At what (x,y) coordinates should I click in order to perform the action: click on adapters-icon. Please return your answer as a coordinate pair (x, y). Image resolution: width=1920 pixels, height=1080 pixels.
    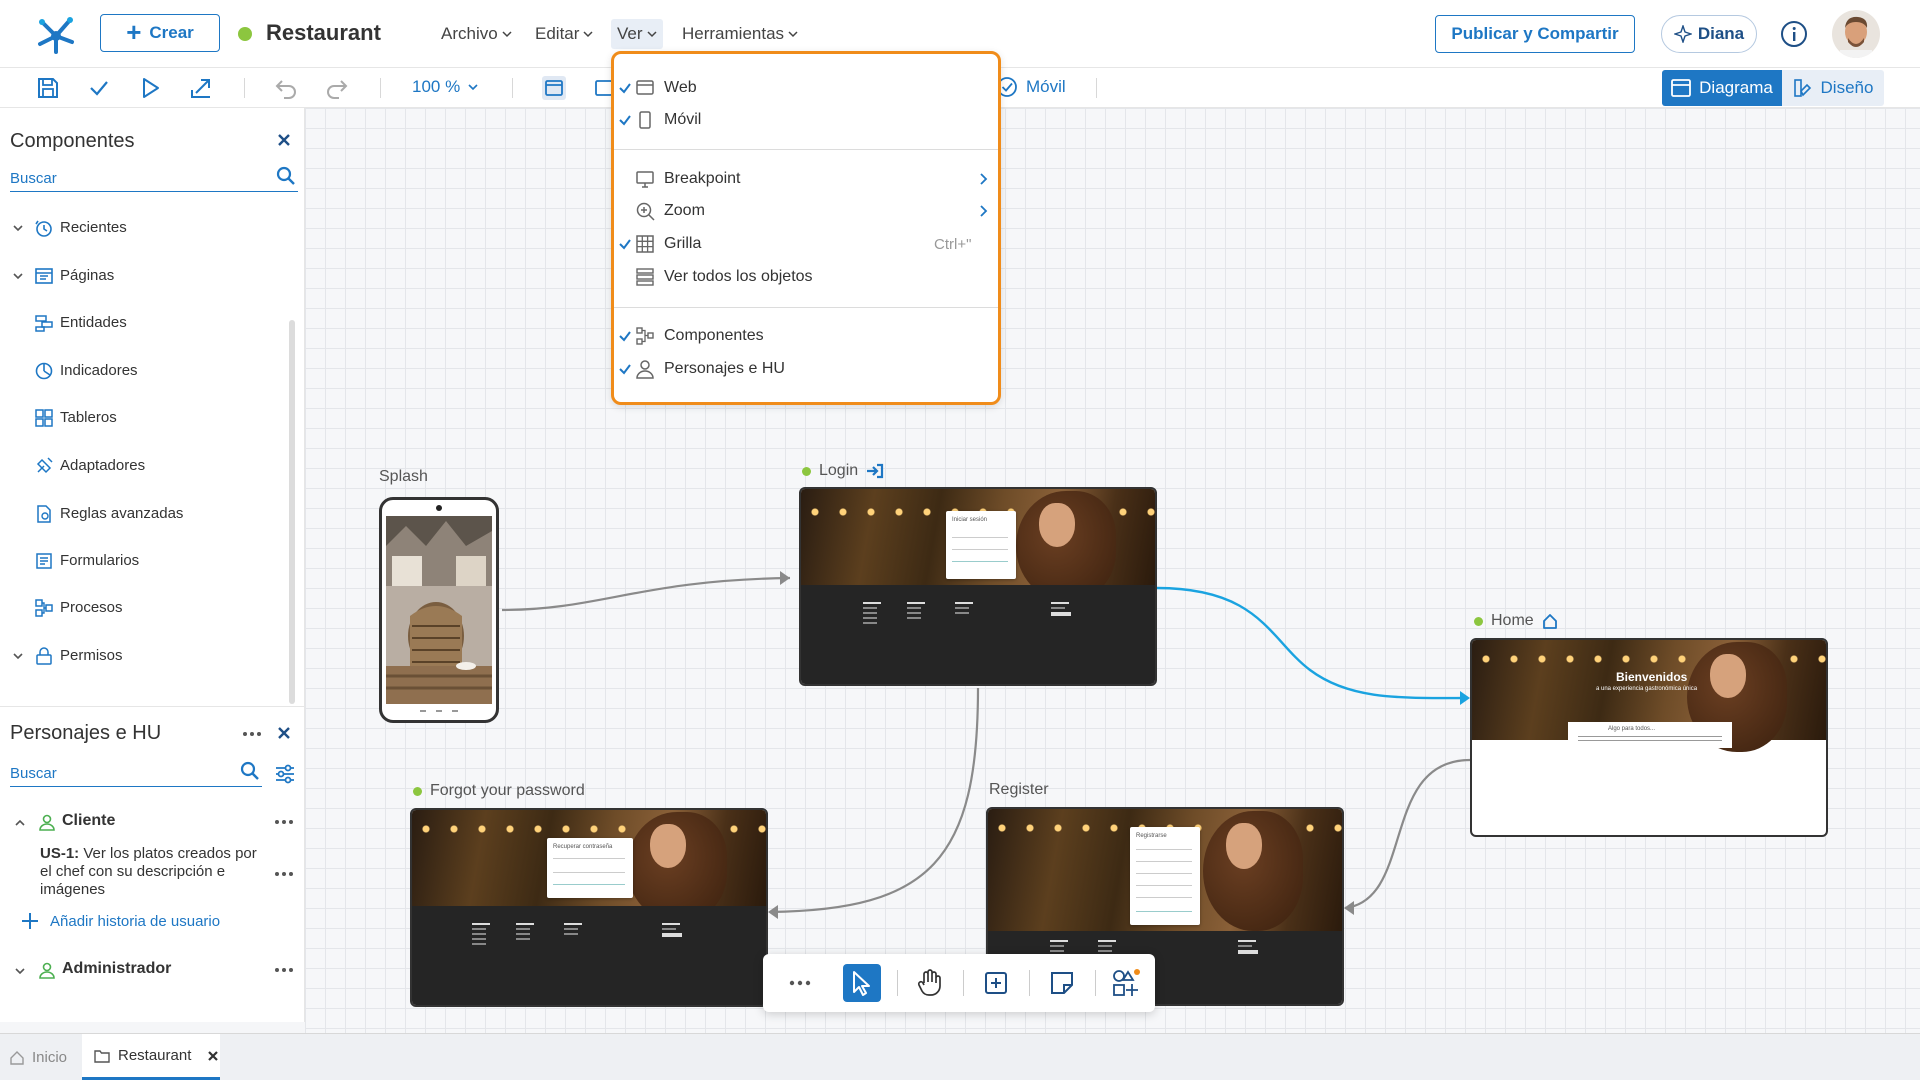
    Looking at the image, I should click on (44, 465).